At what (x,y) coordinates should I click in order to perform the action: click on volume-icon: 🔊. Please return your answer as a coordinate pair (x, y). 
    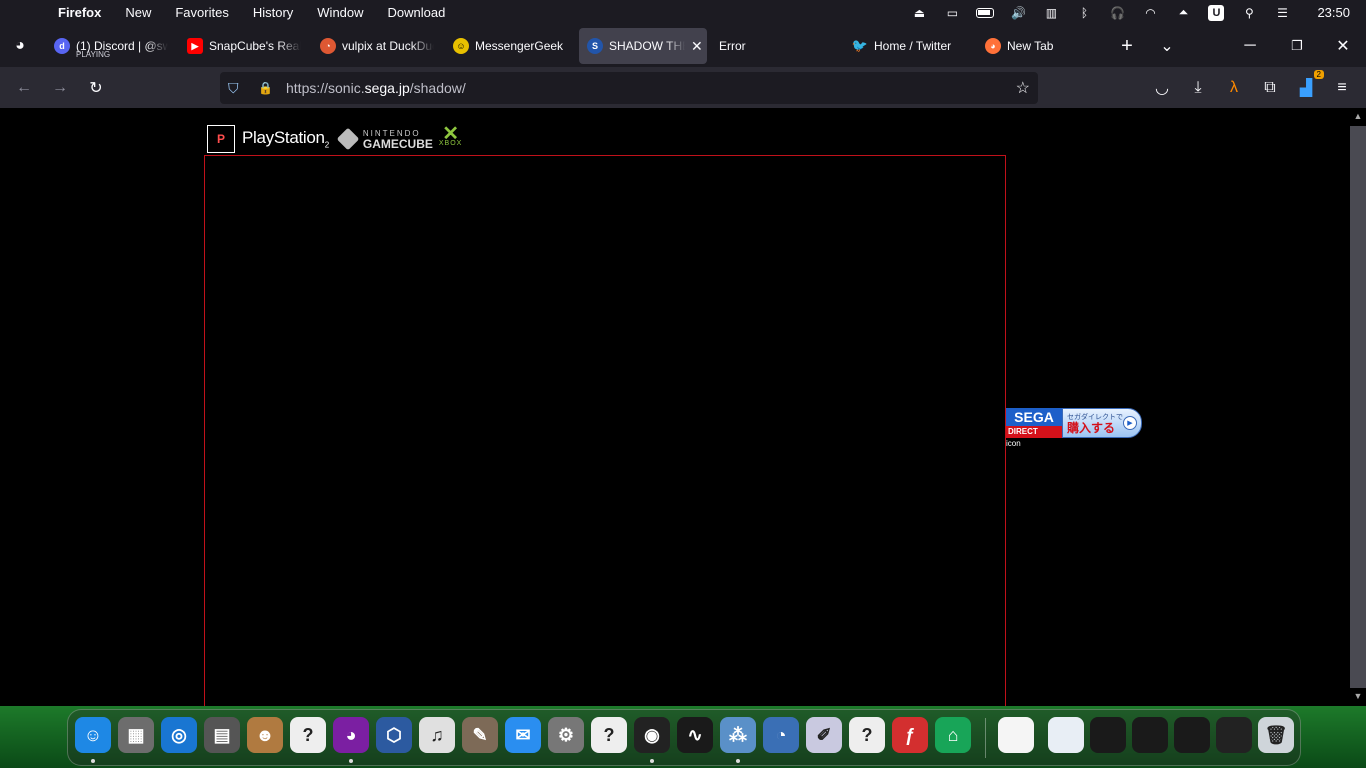
    Looking at the image, I should click on (1018, 13).